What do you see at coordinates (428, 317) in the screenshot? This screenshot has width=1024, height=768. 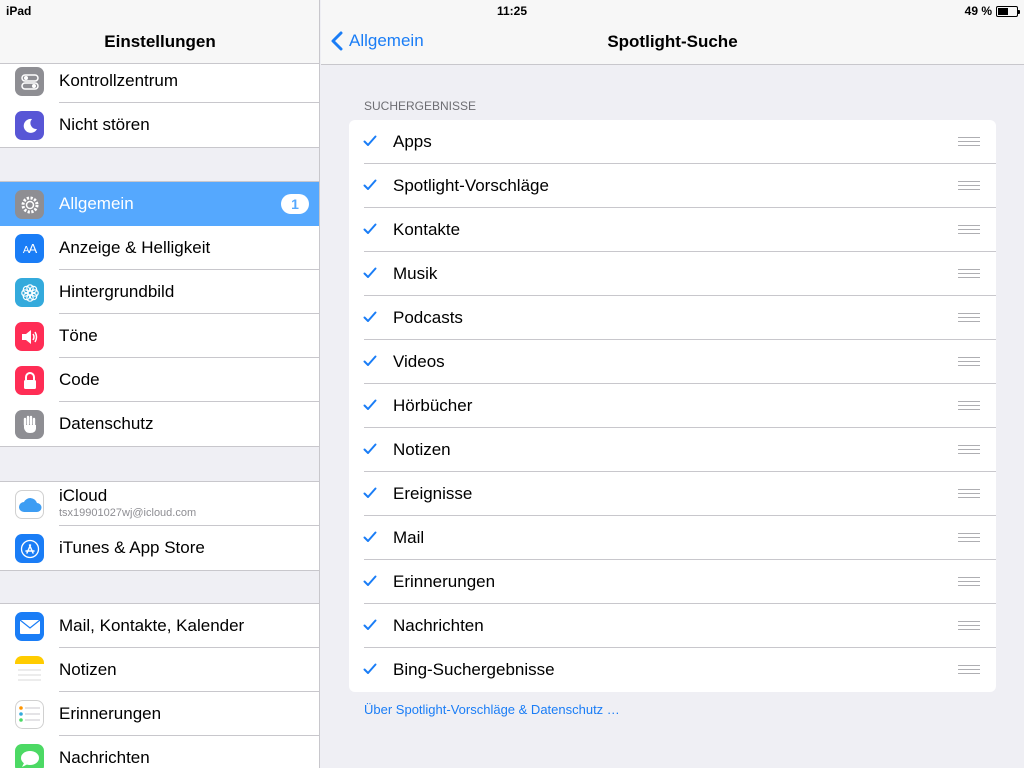 I see `result-label: Podcasts` at bounding box center [428, 317].